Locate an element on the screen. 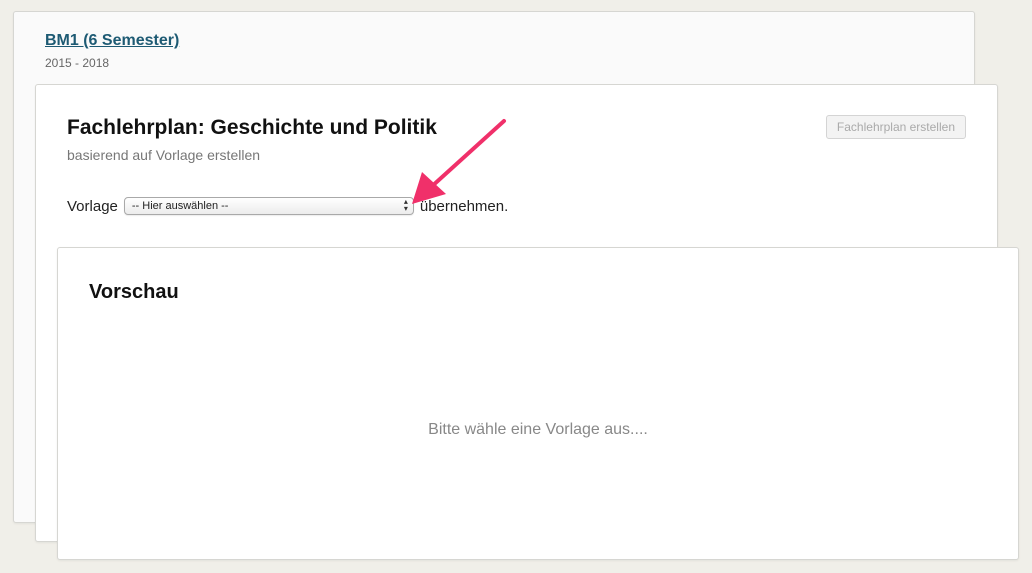  plan-title: Fachlehrplan: Geschichte und Politik is located at coordinates (252, 127).